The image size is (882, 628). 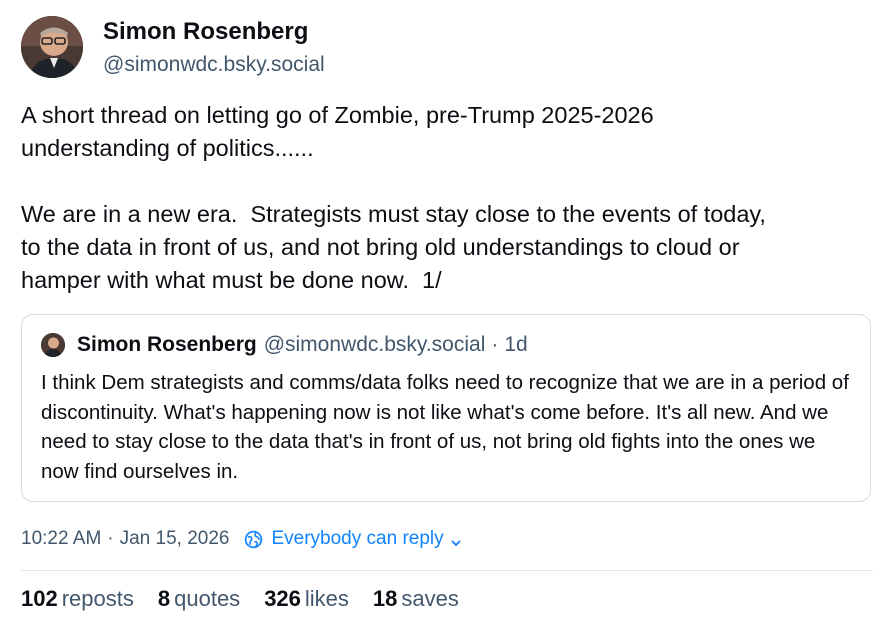 I want to click on post-stats: 102 reposts 8 quotes 326 likes 18 saves, so click(x=252, y=599).